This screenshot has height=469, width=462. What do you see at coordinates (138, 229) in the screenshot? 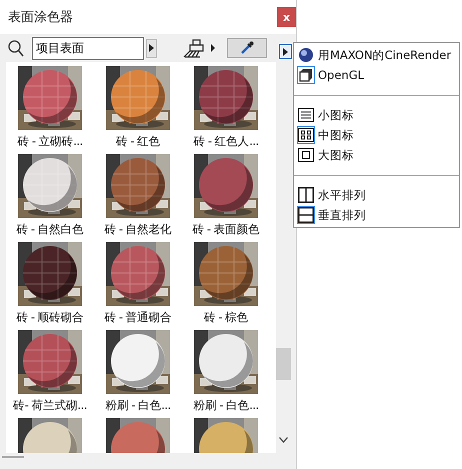
I see `material-label: 砖 - 自然老化` at bounding box center [138, 229].